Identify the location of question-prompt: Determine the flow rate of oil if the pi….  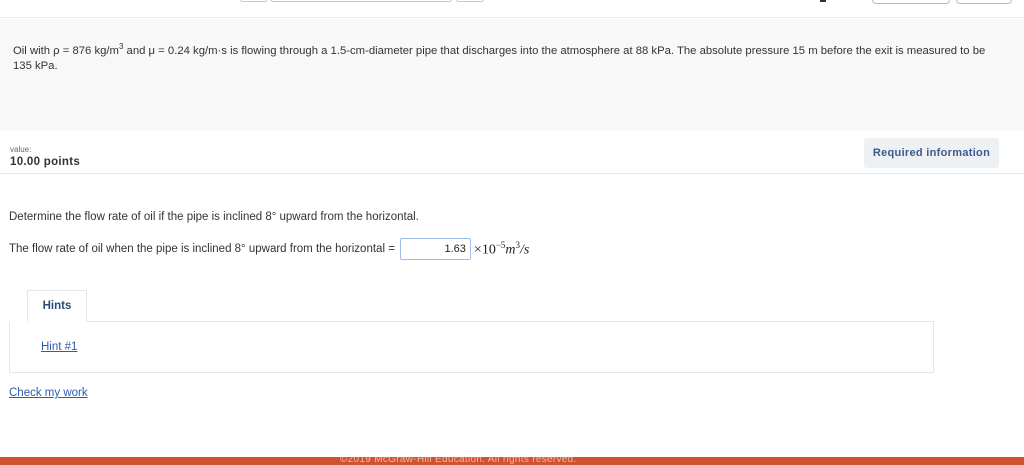
(214, 217).